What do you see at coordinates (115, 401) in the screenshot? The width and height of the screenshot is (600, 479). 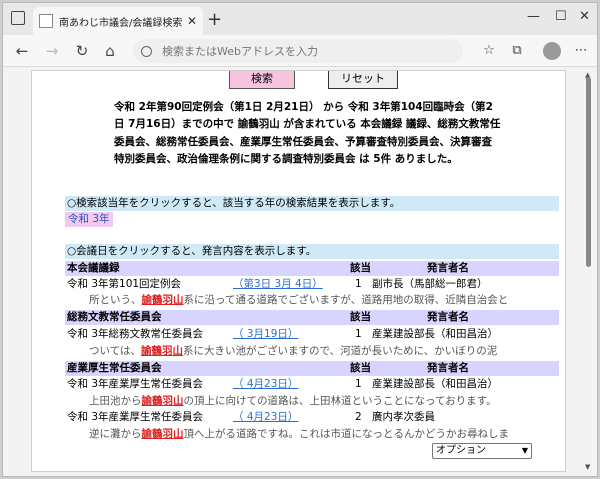 I see `snippet-before: 上田池から` at bounding box center [115, 401].